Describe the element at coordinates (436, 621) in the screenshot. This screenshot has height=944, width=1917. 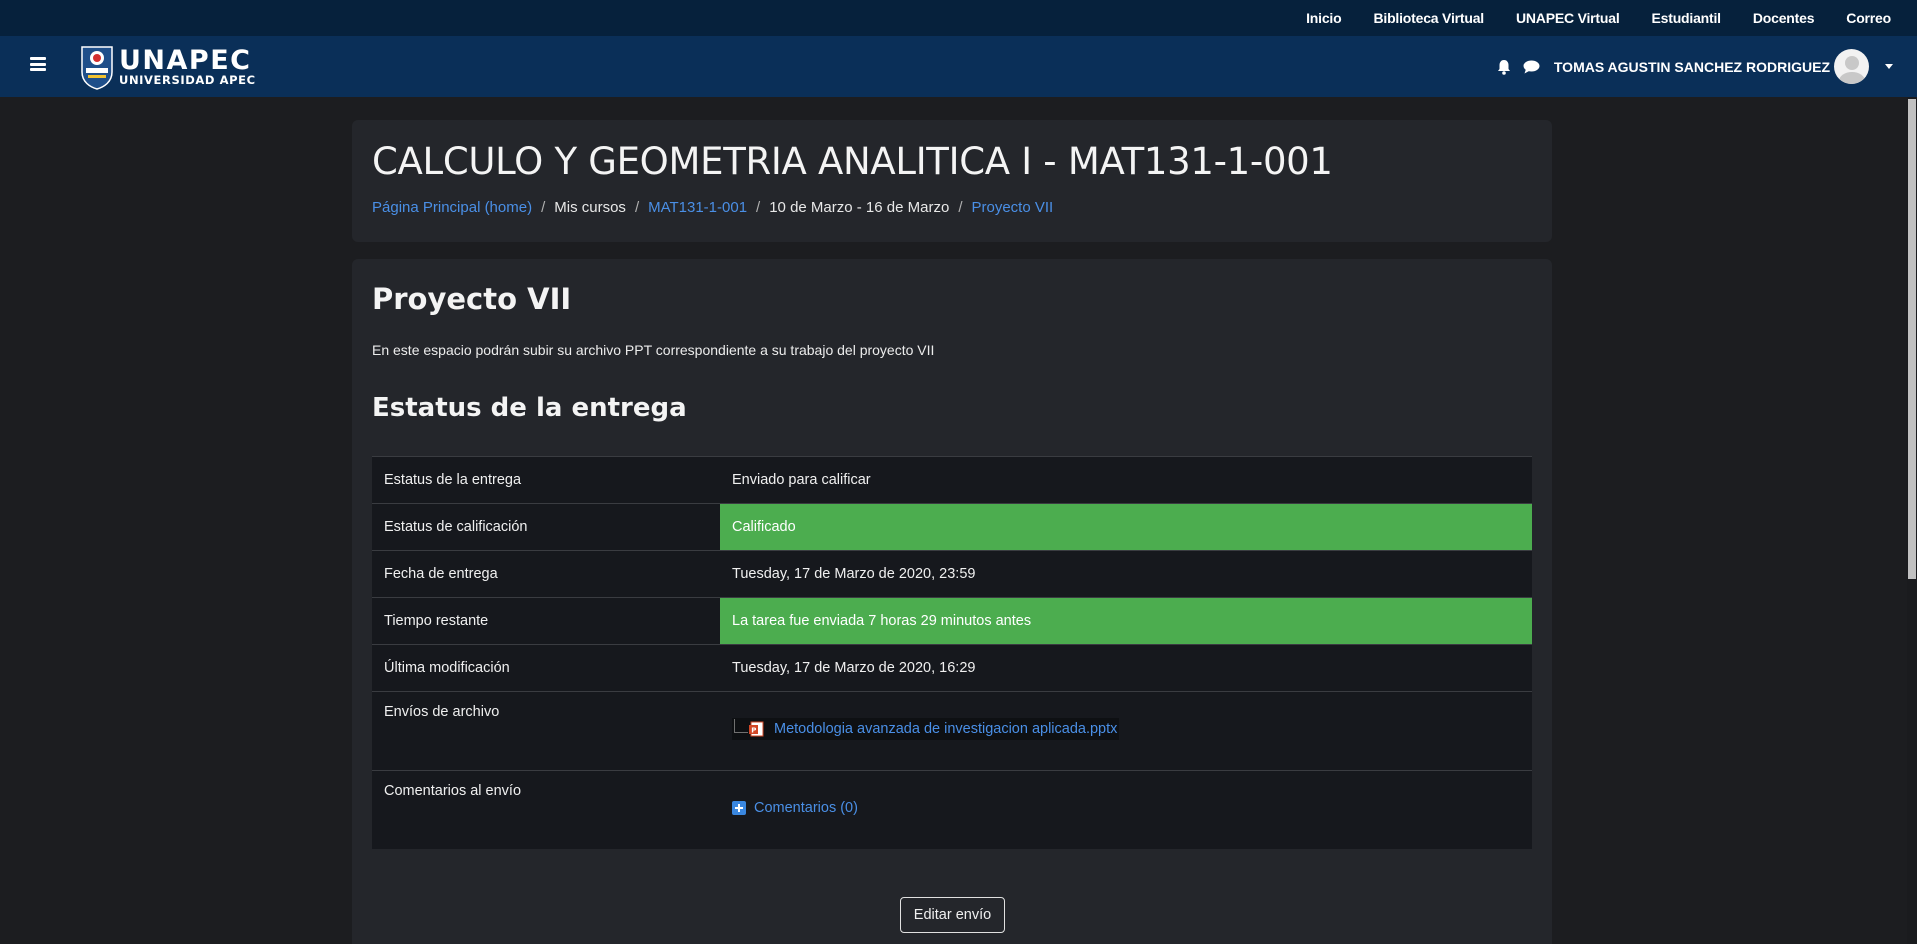
I see `row-label: Tiempo restante` at that location.